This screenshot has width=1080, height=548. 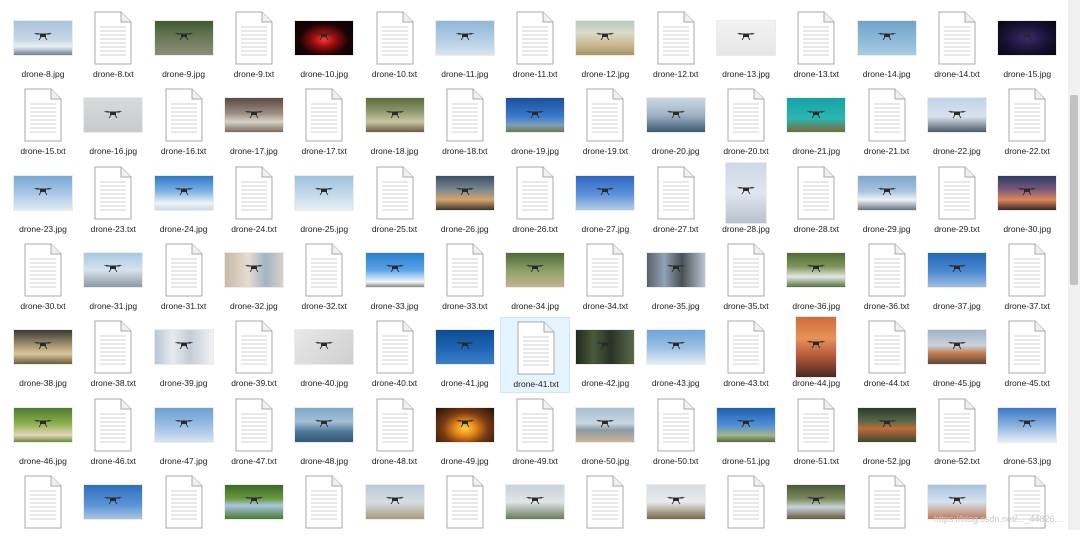 I want to click on image-file-item: drone-14.jpg, so click(x=887, y=46).